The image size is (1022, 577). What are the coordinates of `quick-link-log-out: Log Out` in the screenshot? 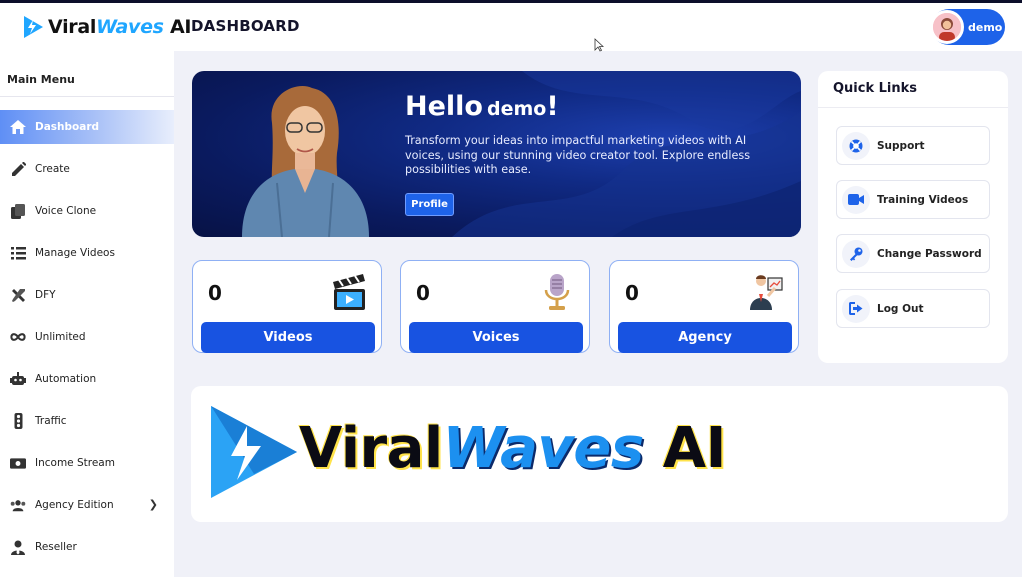 It's located at (913, 308).